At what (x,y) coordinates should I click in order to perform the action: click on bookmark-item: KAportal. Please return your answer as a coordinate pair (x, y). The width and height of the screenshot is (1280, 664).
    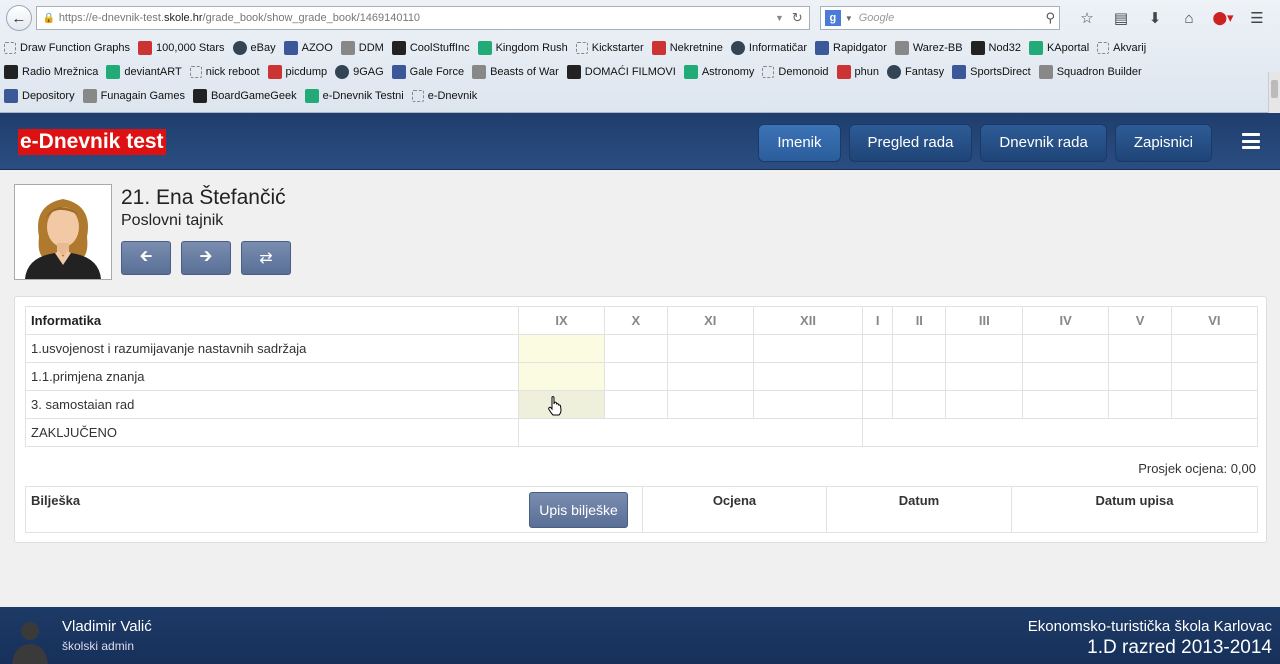
    Looking at the image, I should click on (1058, 48).